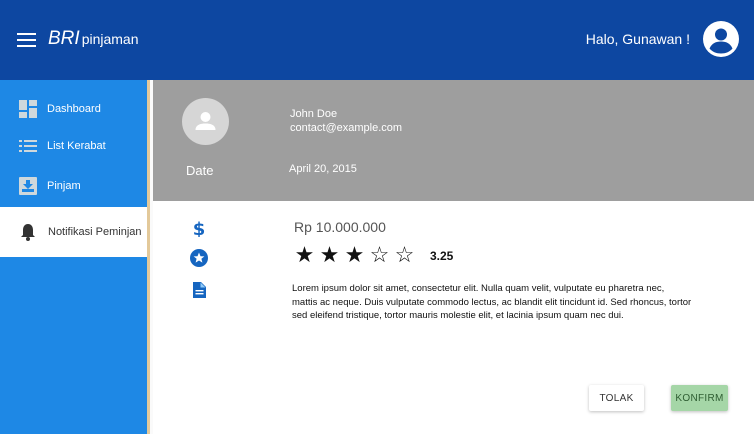 This screenshot has width=754, height=434. Describe the element at coordinates (616, 398) in the screenshot. I see `reject-button: TOLAK` at that location.